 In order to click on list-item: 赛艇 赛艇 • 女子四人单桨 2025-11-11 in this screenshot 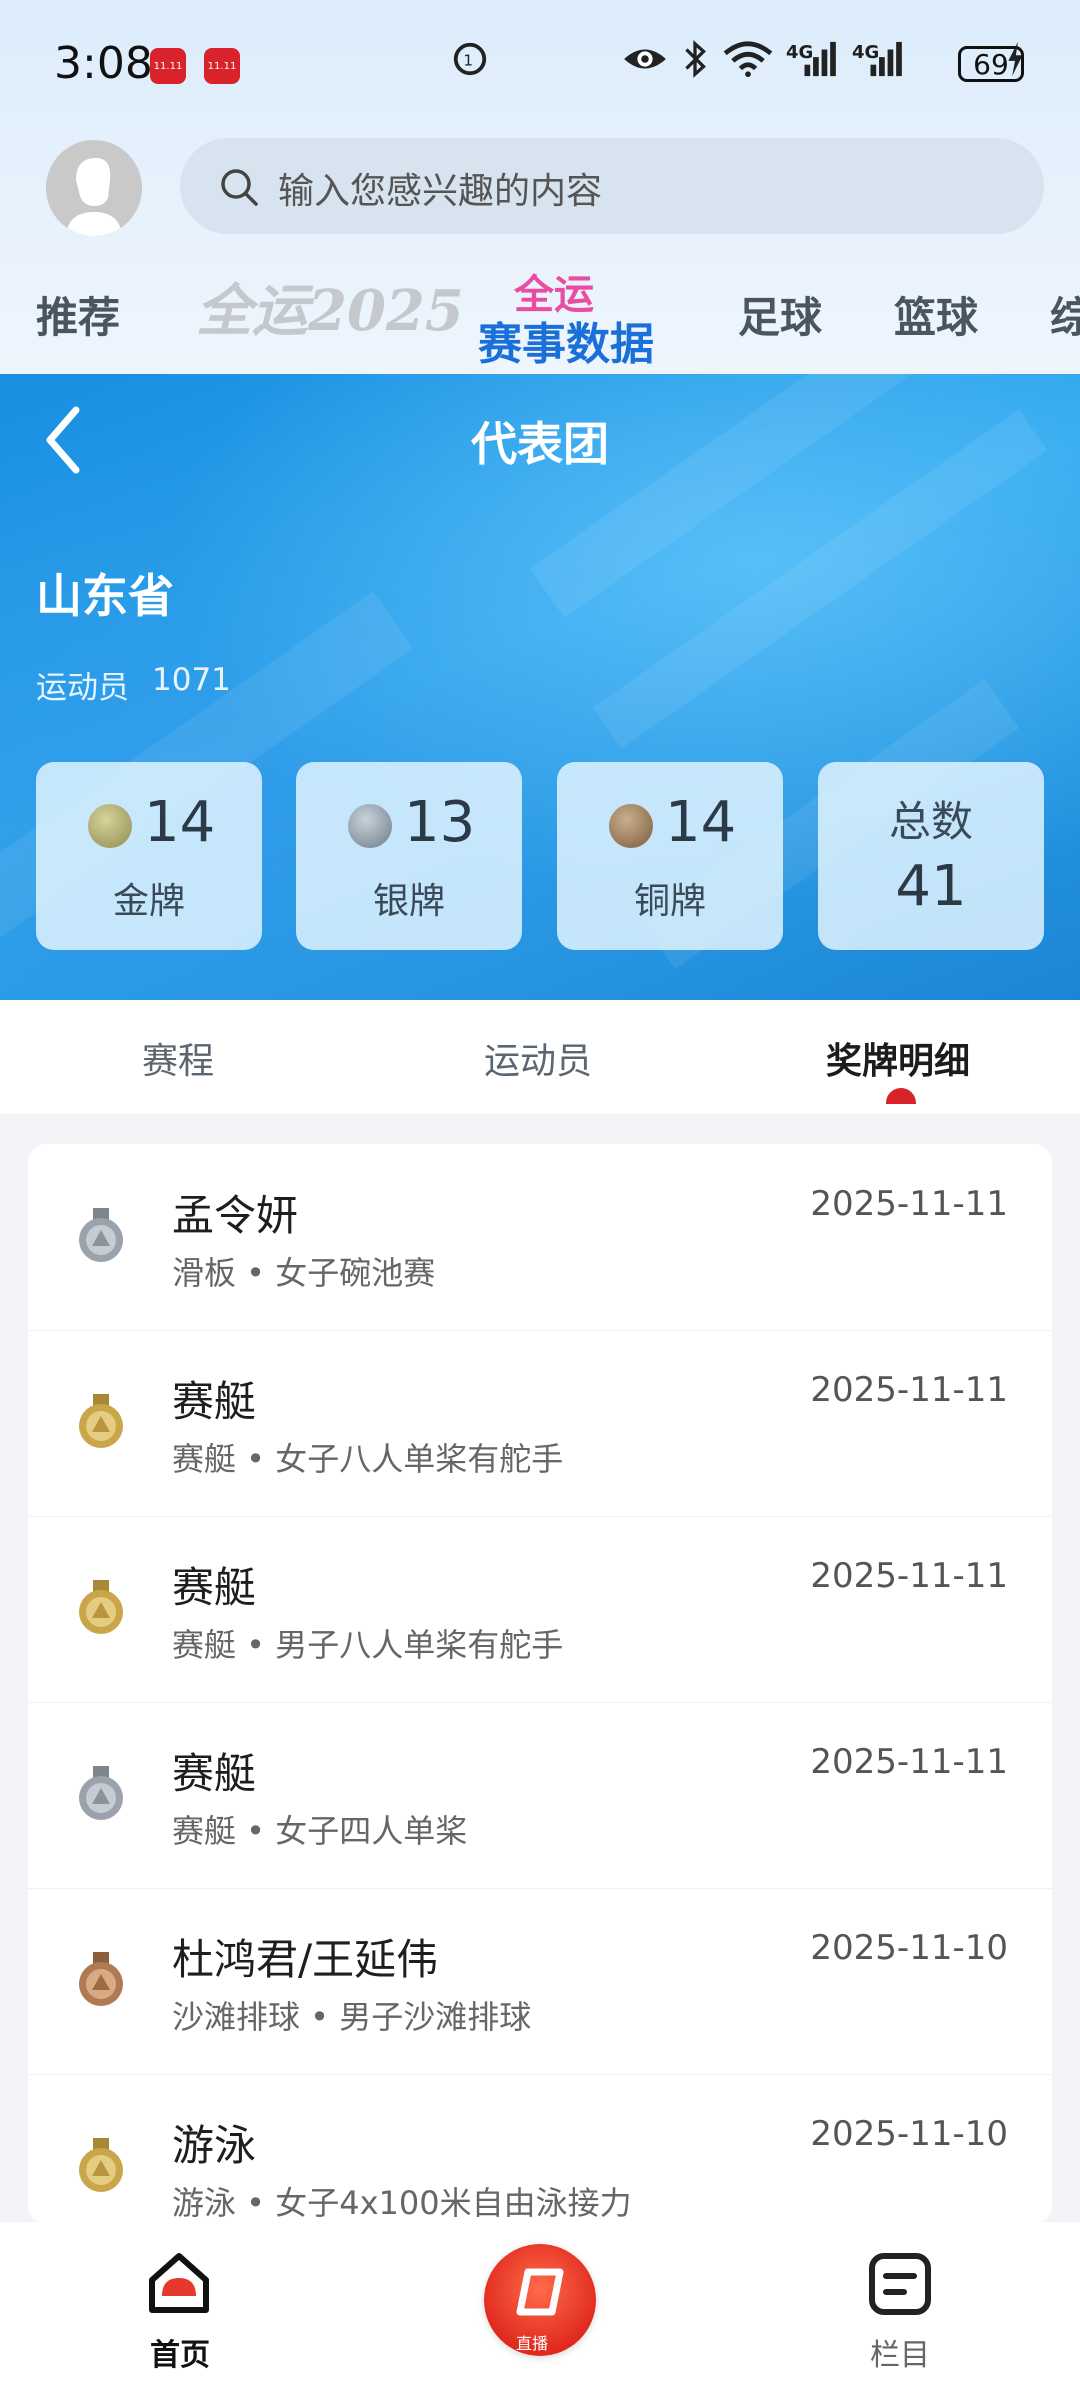, I will do `click(540, 1795)`.